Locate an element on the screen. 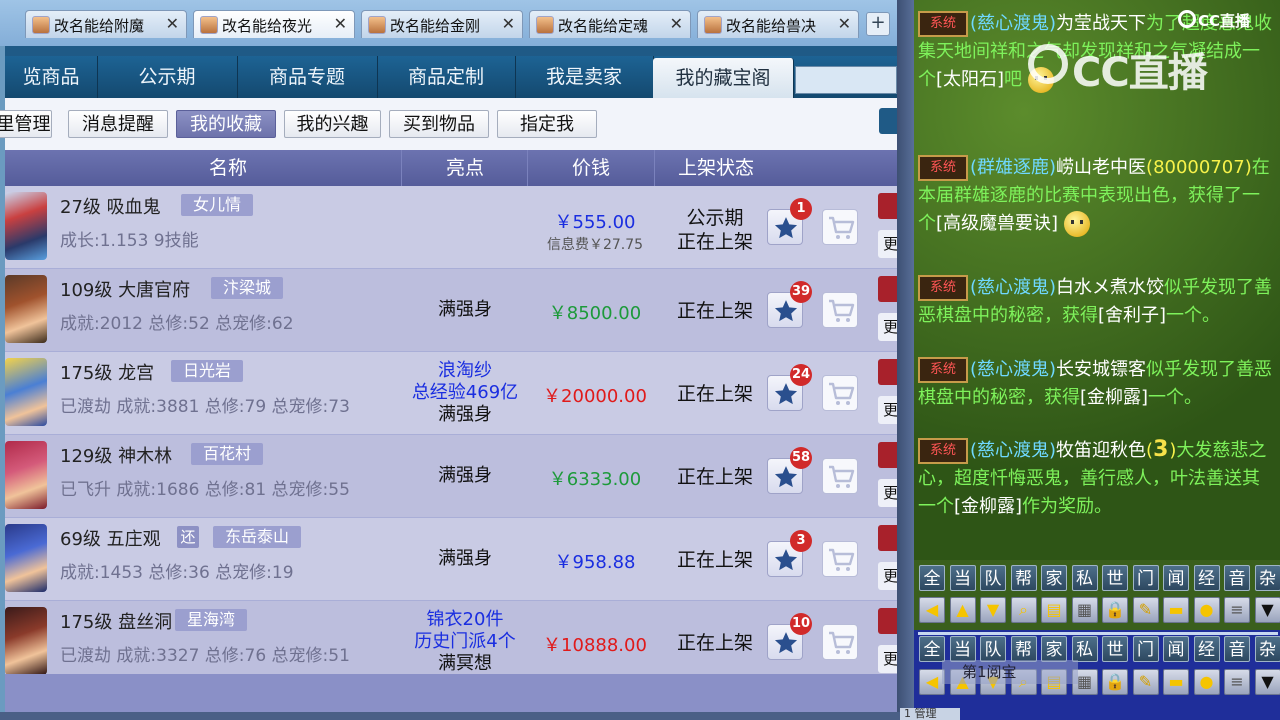 This screenshot has height=720, width=1280. character-title: 27级 吸血鬼 is located at coordinates (110, 206).